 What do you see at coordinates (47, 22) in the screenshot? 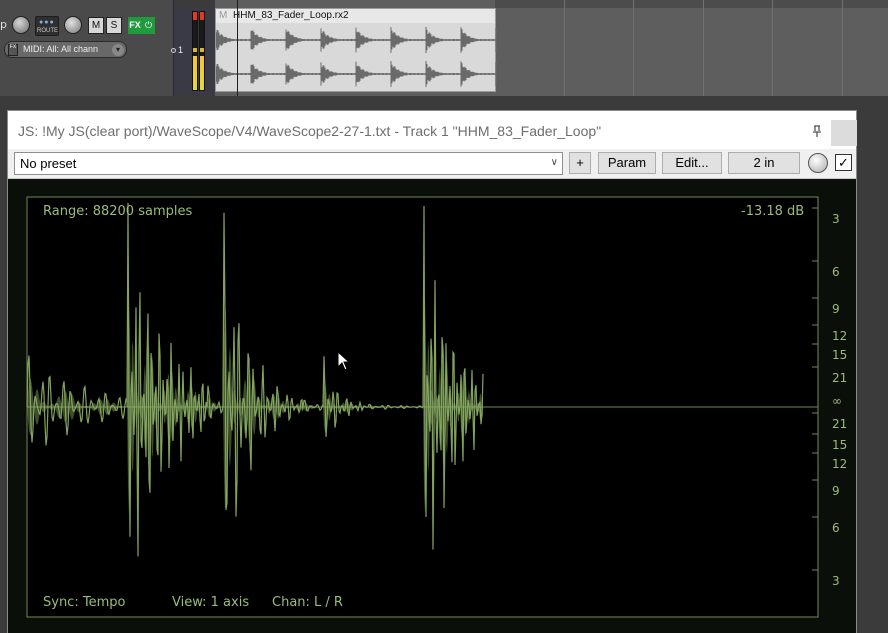
I see `route-dots-icon: ●●●` at bounding box center [47, 22].